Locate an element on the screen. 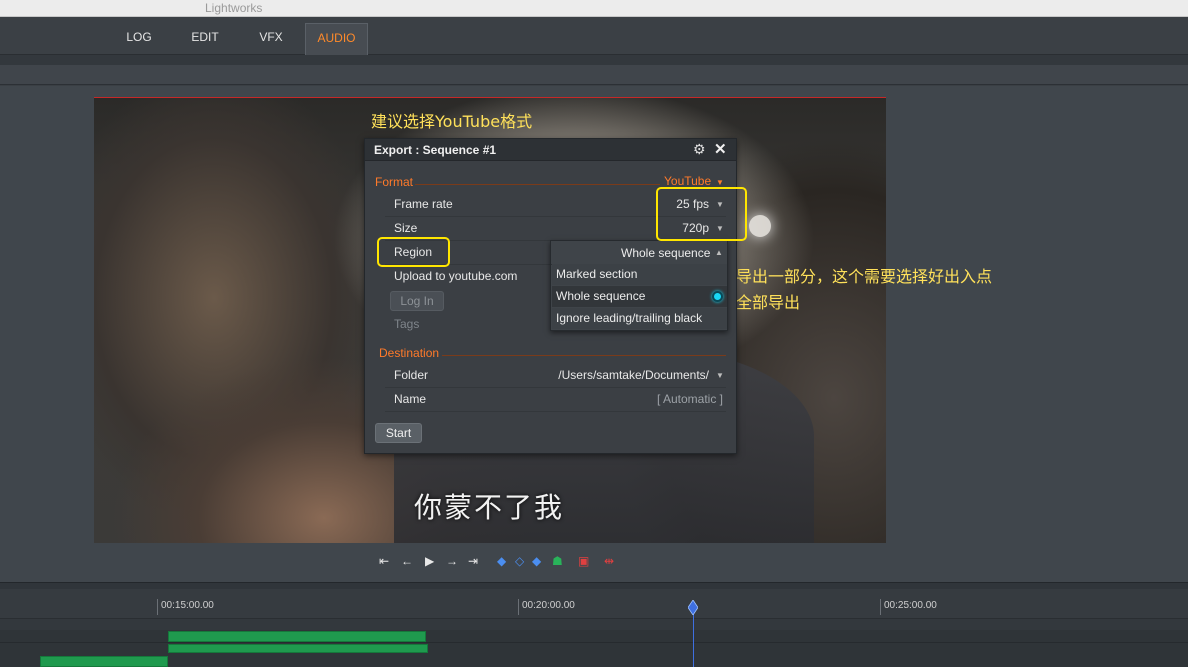 The width and height of the screenshot is (1188, 667). close-icon: ✕ is located at coordinates (720, 149).